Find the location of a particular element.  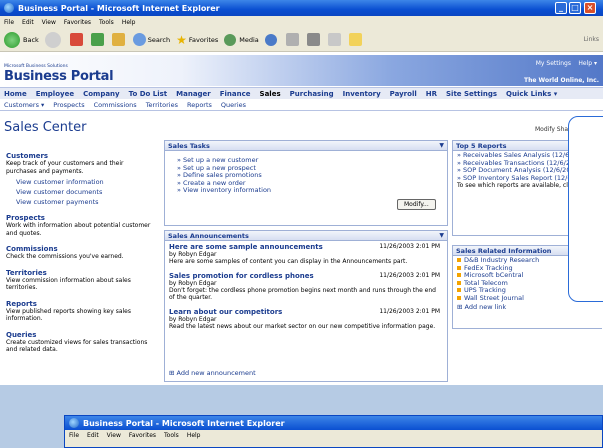

tab-manager: Manager is located at coordinates (193, 94).